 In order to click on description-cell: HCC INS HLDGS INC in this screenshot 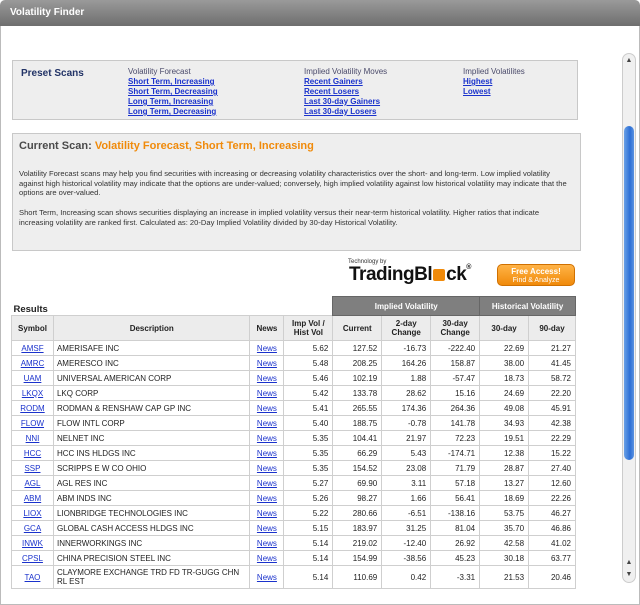, I will do `click(151, 453)`.